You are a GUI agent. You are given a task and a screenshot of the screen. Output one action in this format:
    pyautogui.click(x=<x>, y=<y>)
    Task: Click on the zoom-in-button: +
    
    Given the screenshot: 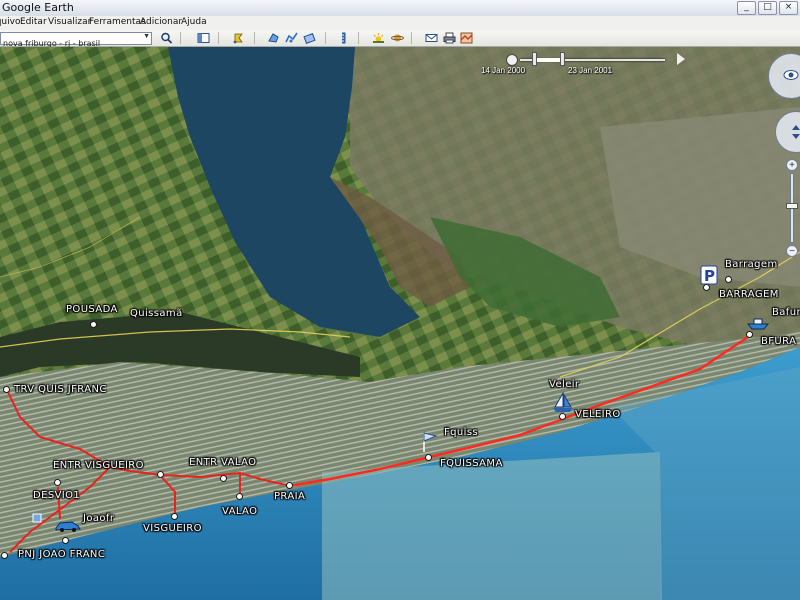 What is the action you would take?
    pyautogui.click(x=792, y=165)
    